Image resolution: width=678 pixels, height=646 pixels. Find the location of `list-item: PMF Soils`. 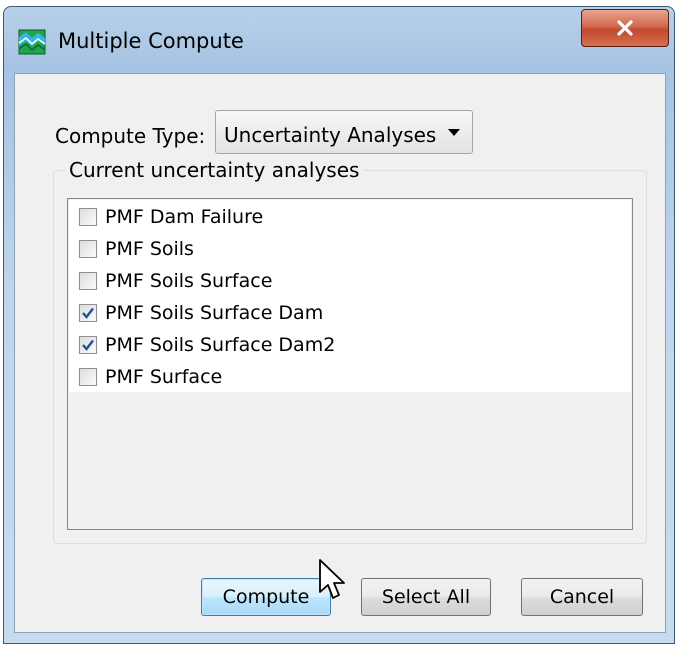

list-item: PMF Soils is located at coordinates (136, 249).